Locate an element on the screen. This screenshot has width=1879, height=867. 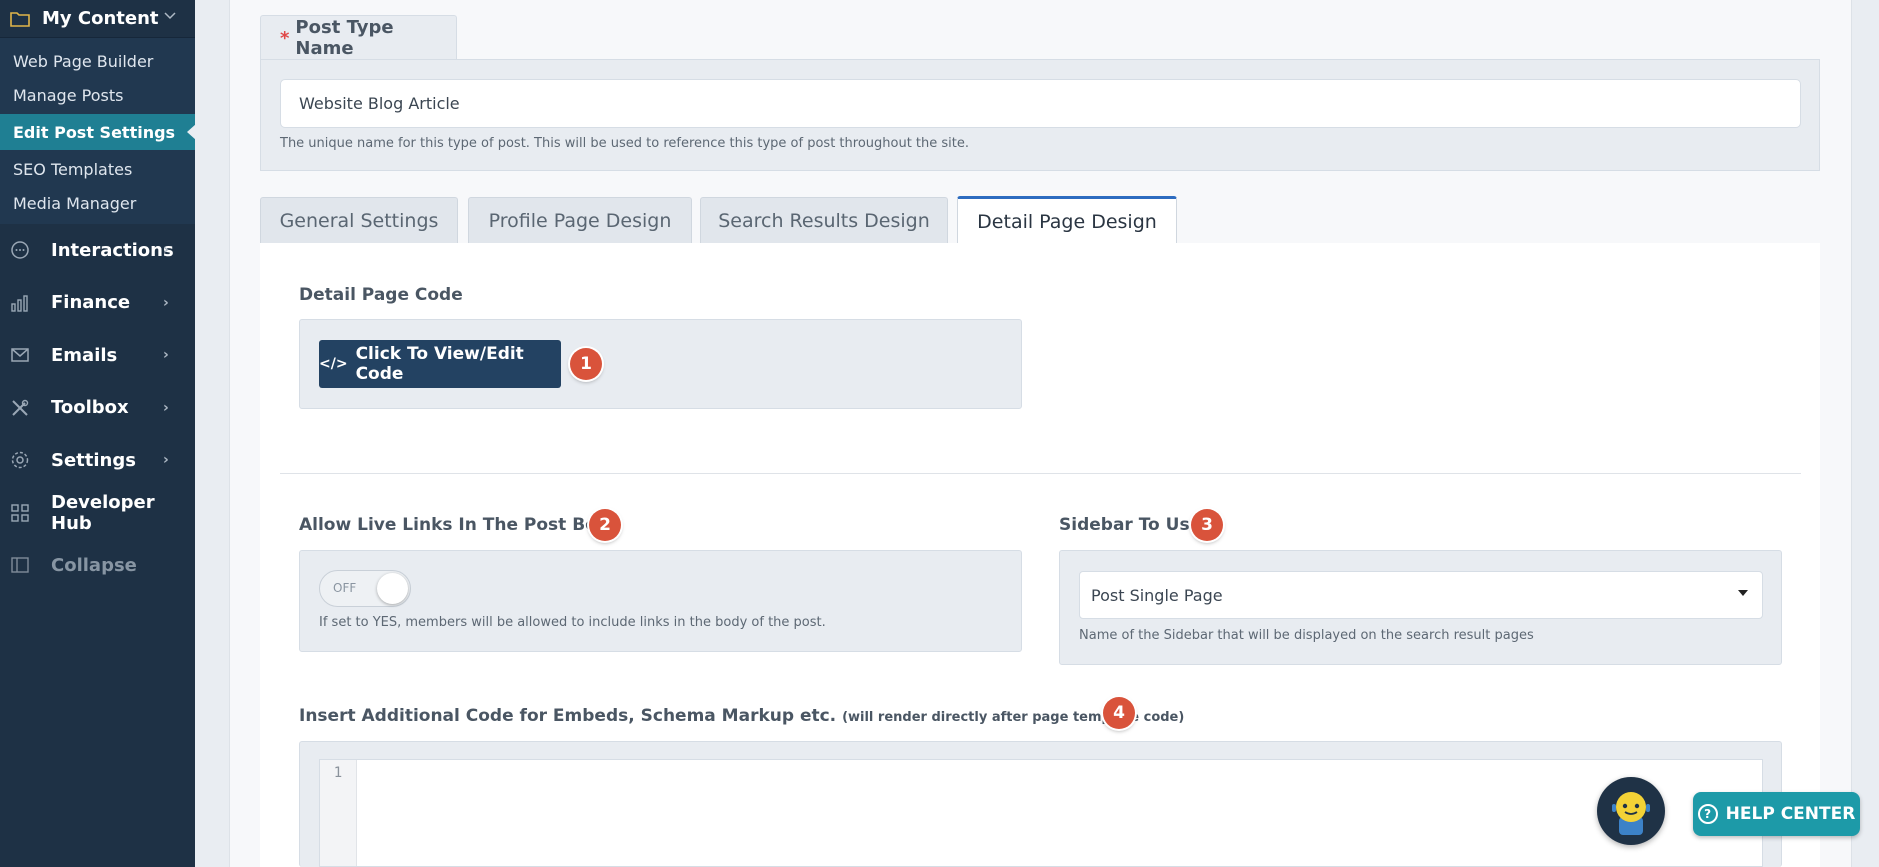
gear-icon is located at coordinates (20, 460).